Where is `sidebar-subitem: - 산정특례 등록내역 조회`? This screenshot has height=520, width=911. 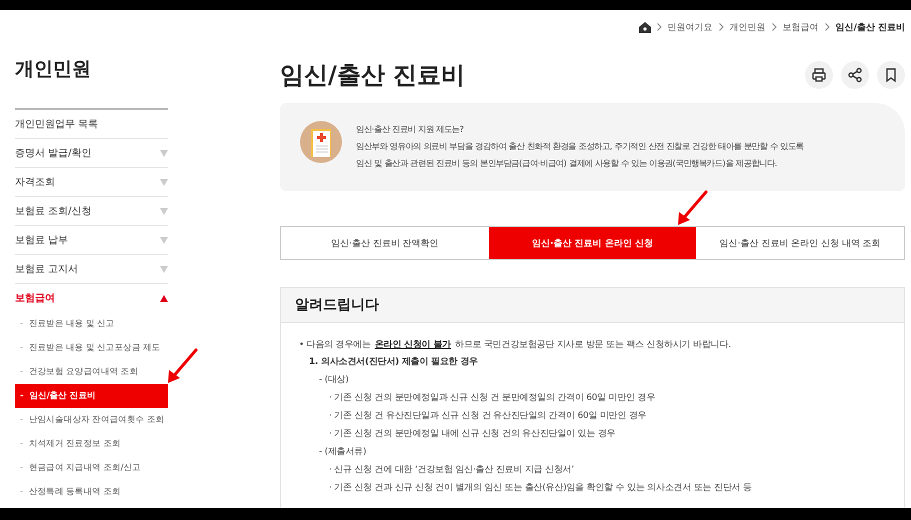 sidebar-subitem: - 산정특례 등록내역 조회 is located at coordinates (91, 492).